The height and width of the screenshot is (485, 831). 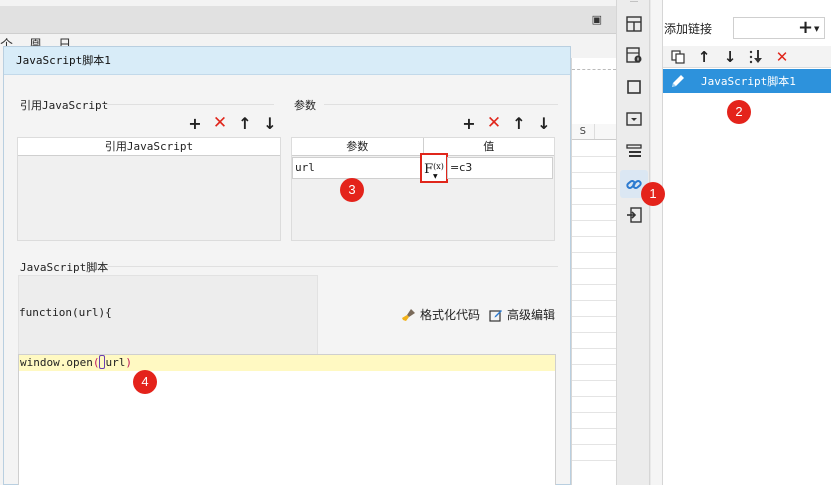 I want to click on column-s-label: S, so click(x=583, y=131).